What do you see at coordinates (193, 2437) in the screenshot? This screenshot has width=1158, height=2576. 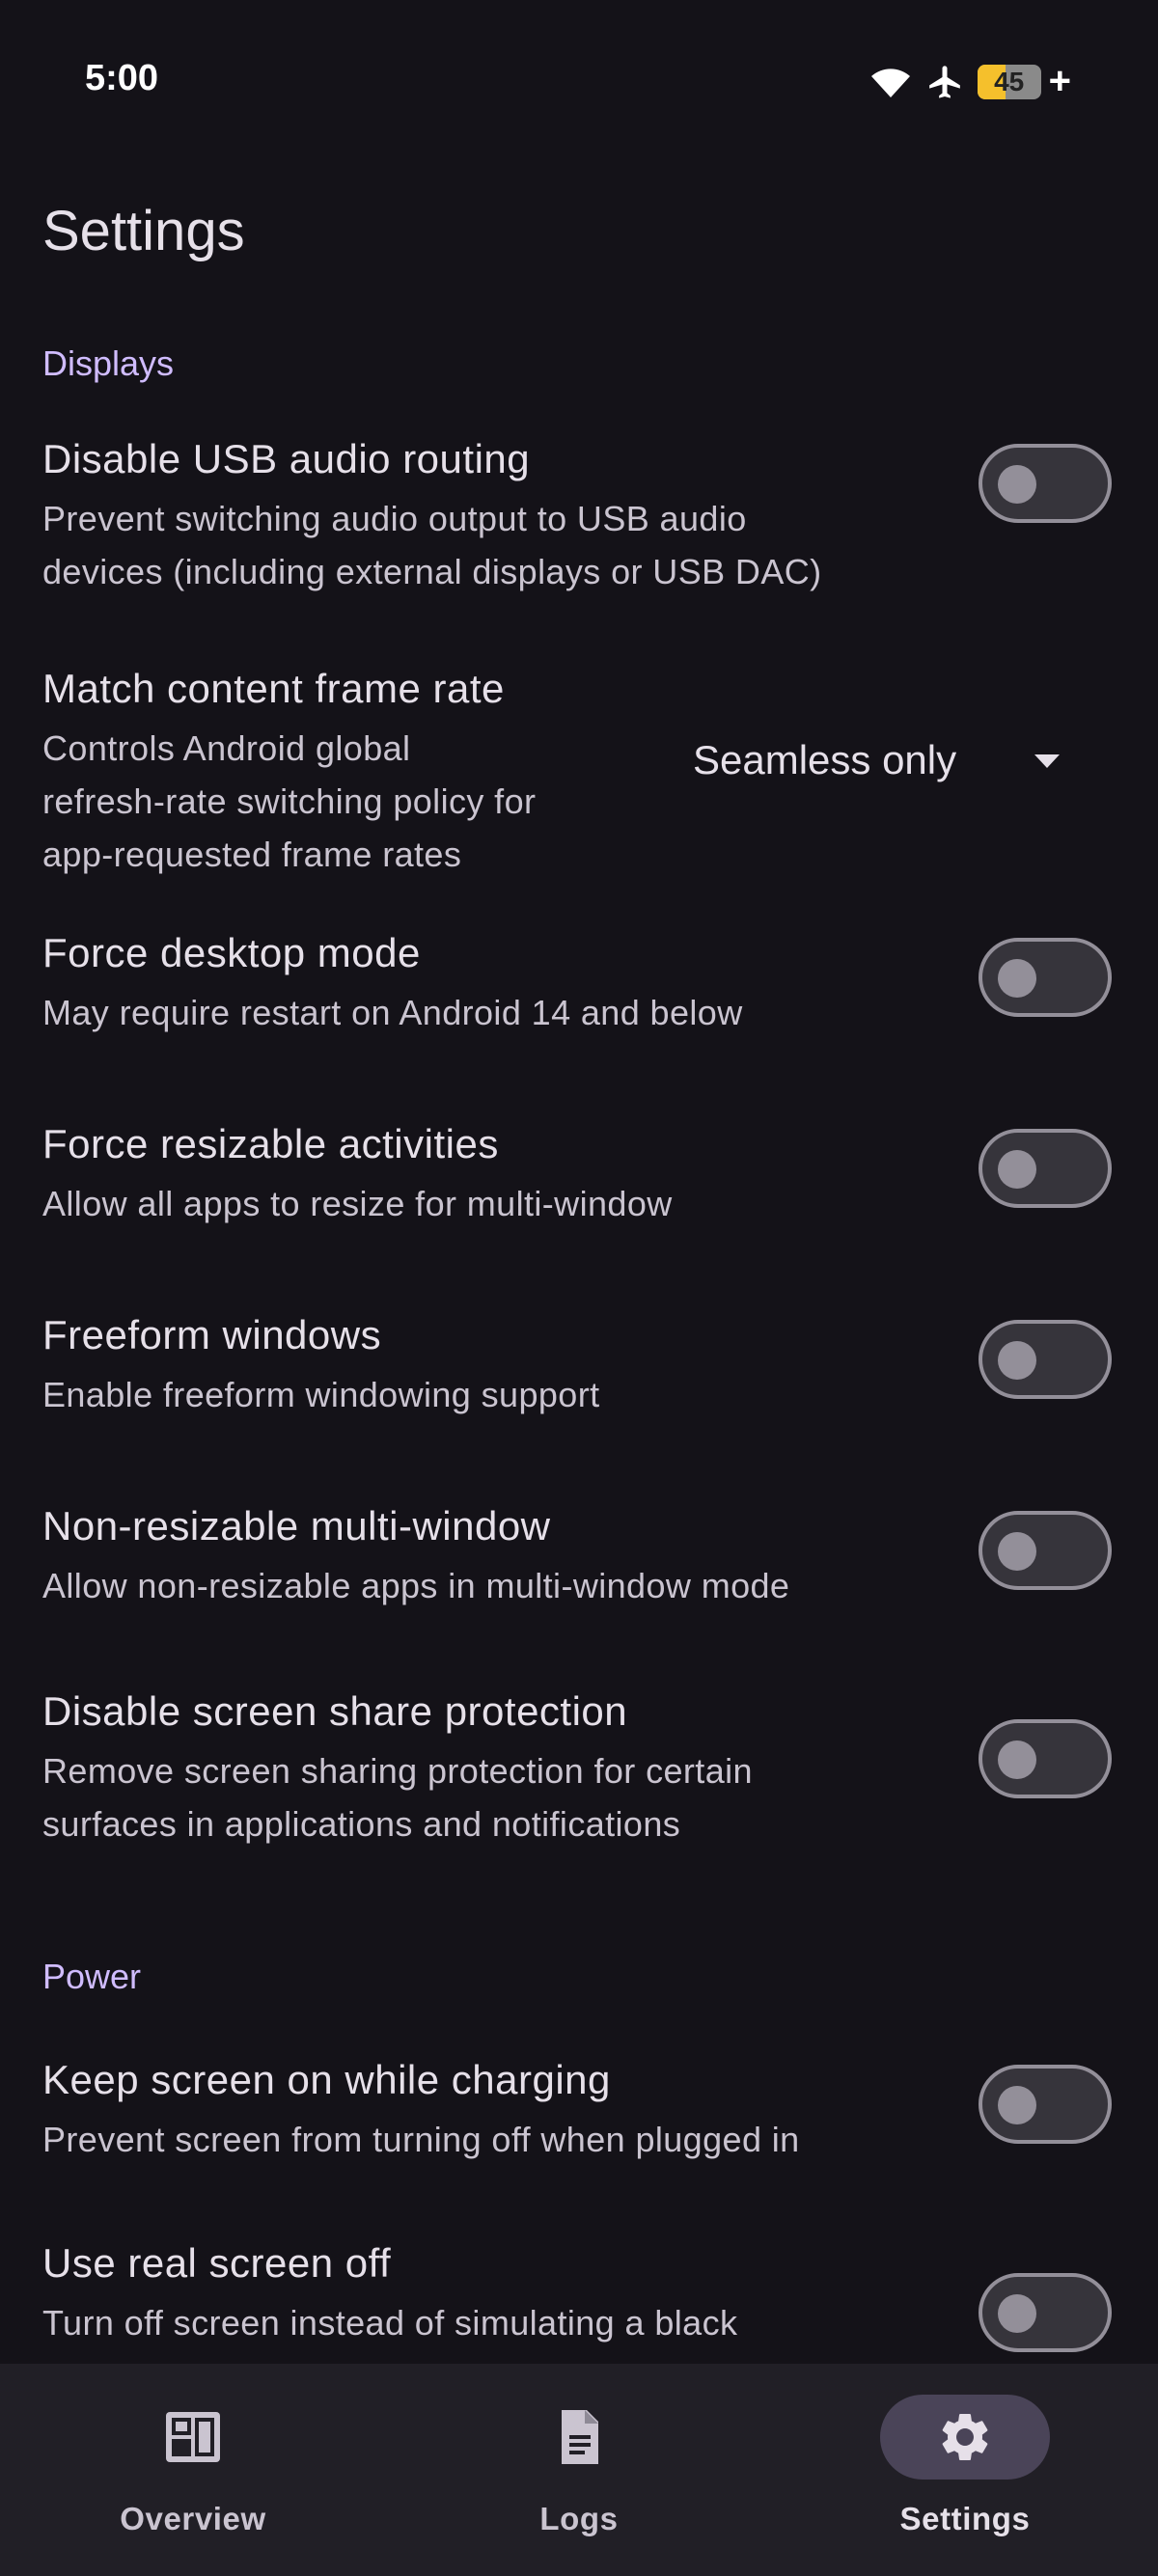 I see `dashboard-icon` at bounding box center [193, 2437].